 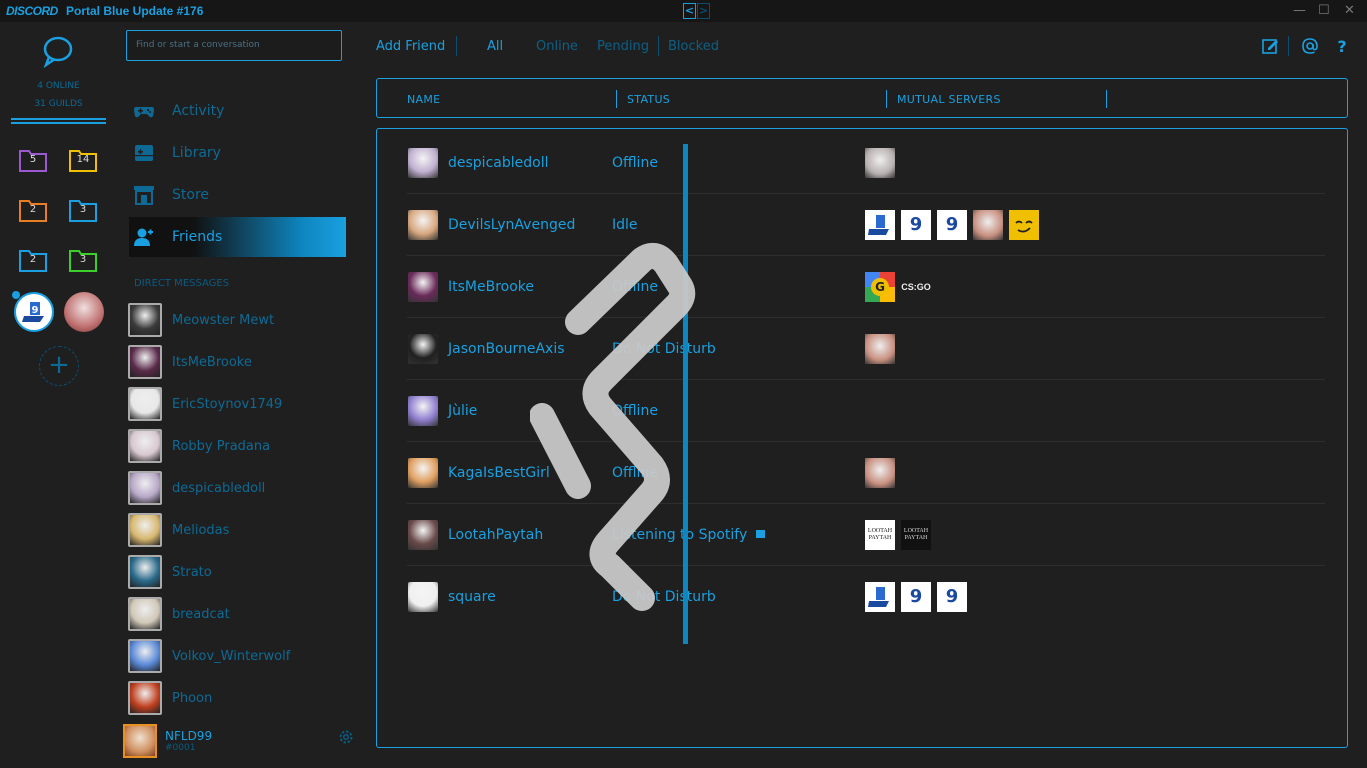 I want to click on mutual-servers, so click(x=880, y=163).